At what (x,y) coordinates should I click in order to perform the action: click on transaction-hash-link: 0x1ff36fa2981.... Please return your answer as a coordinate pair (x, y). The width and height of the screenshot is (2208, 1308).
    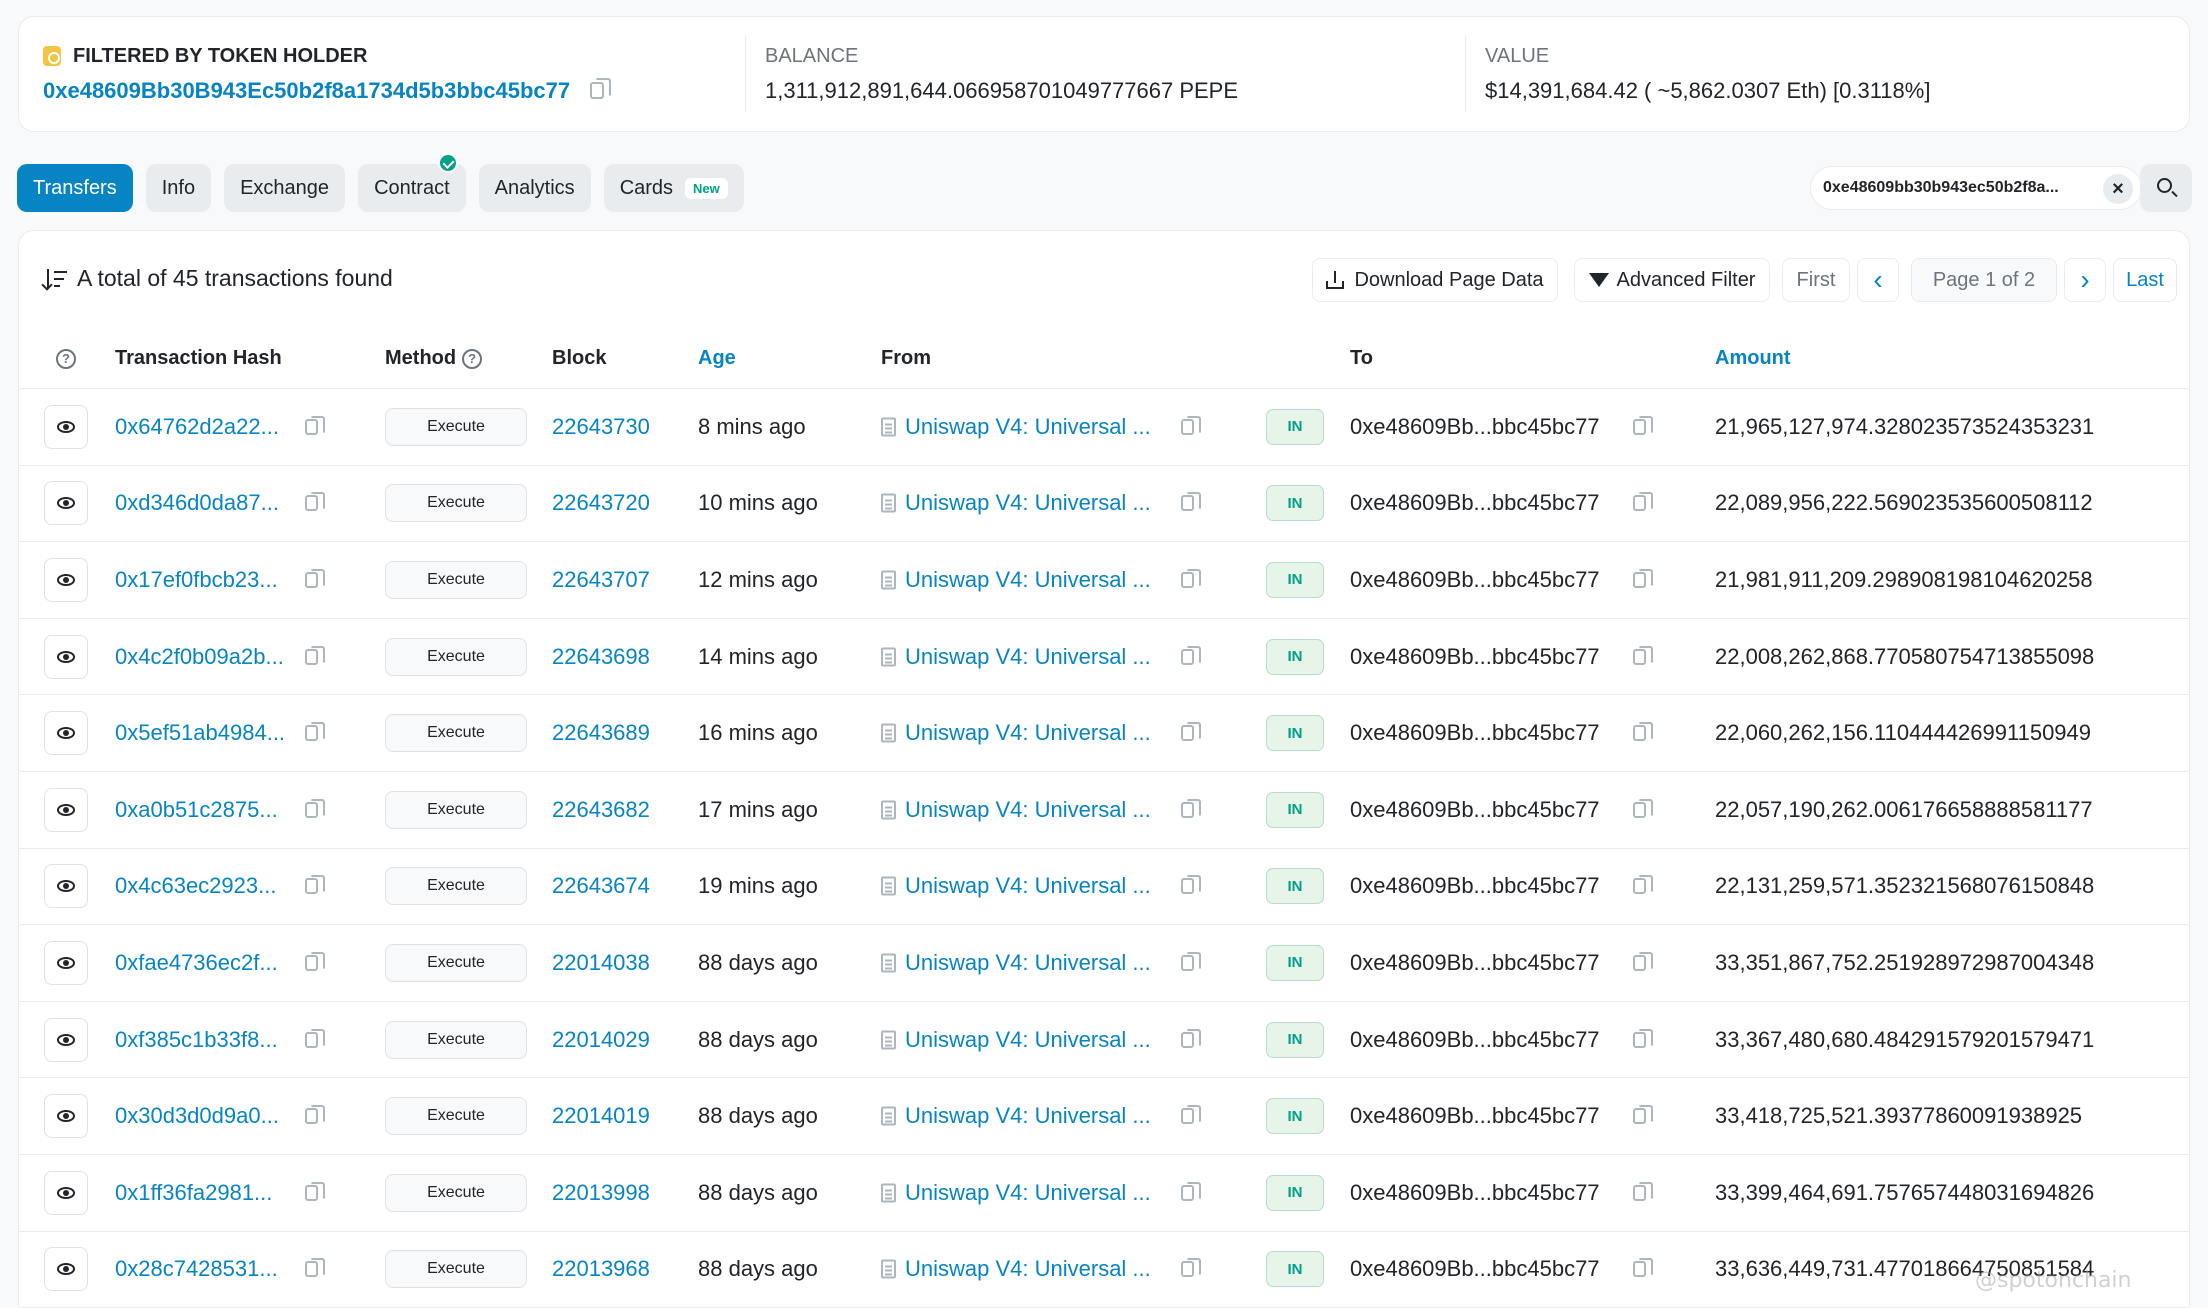
    Looking at the image, I should click on (193, 1193).